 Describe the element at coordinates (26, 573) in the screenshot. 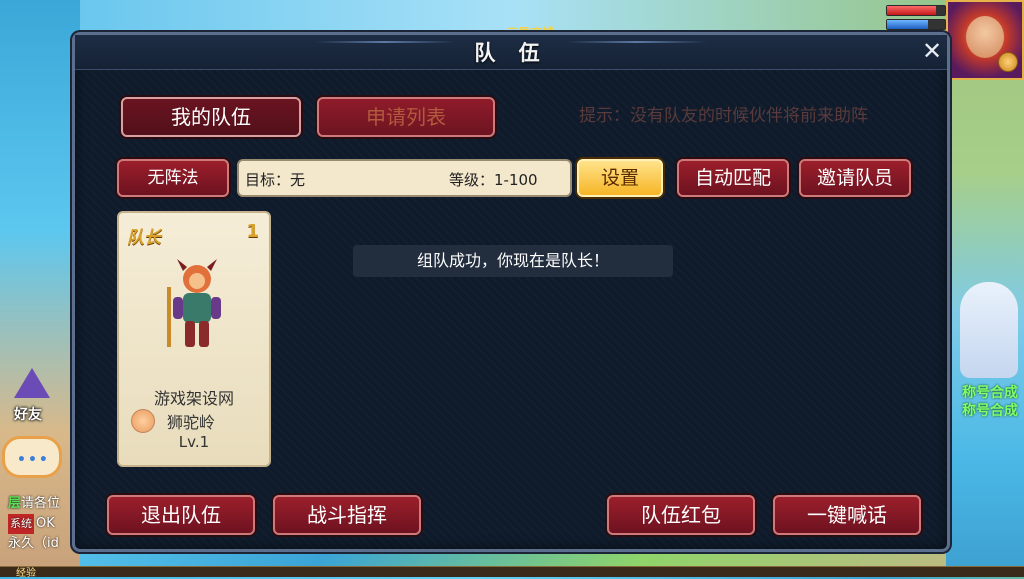

I see `experience-label: 经验` at that location.